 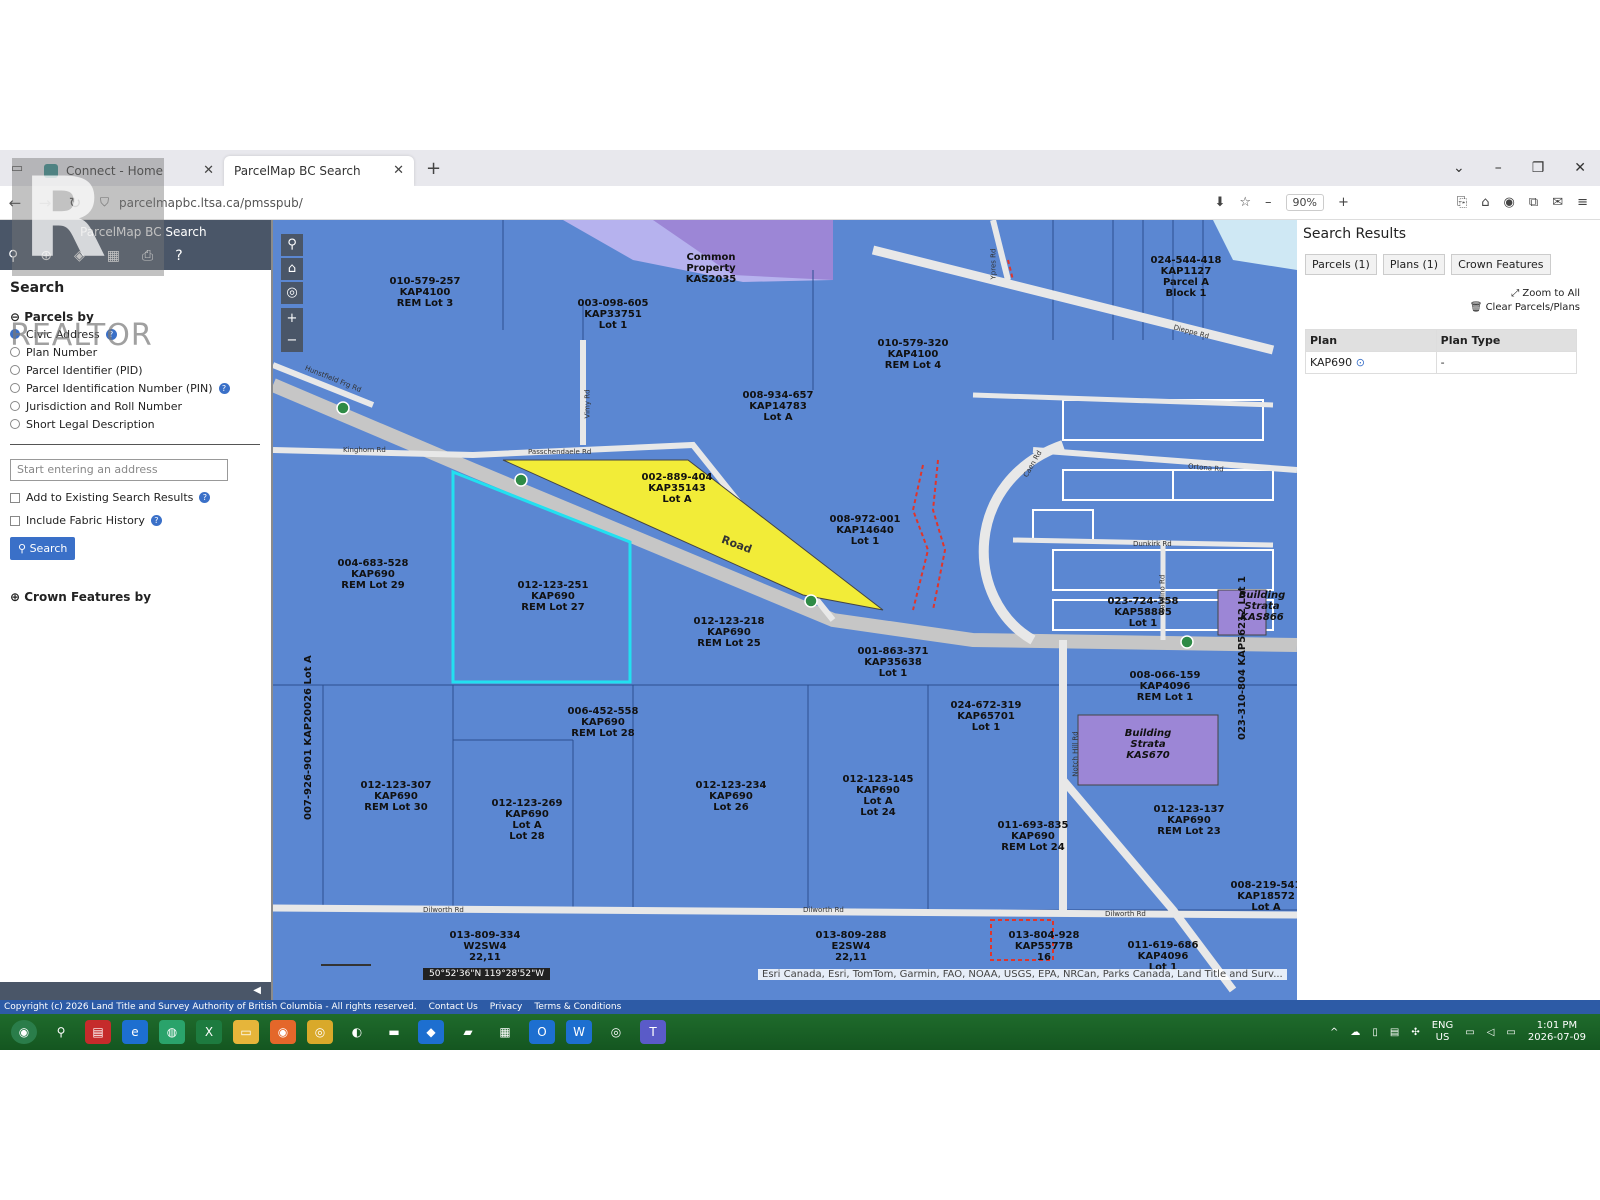 What do you see at coordinates (1414, 264) in the screenshot?
I see `tab-plans: Plans (1)` at bounding box center [1414, 264].